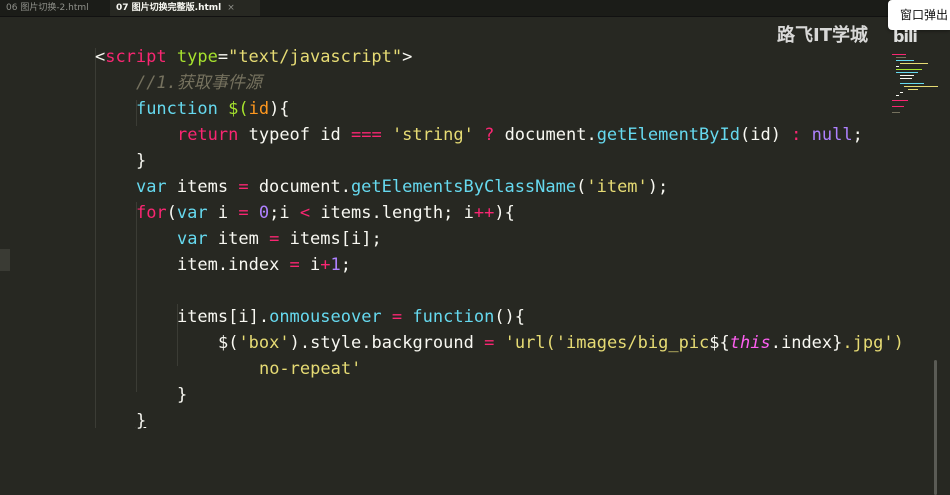 The image size is (950, 495). What do you see at coordinates (719, 343) in the screenshot?
I see `code-token: ${` at bounding box center [719, 343].